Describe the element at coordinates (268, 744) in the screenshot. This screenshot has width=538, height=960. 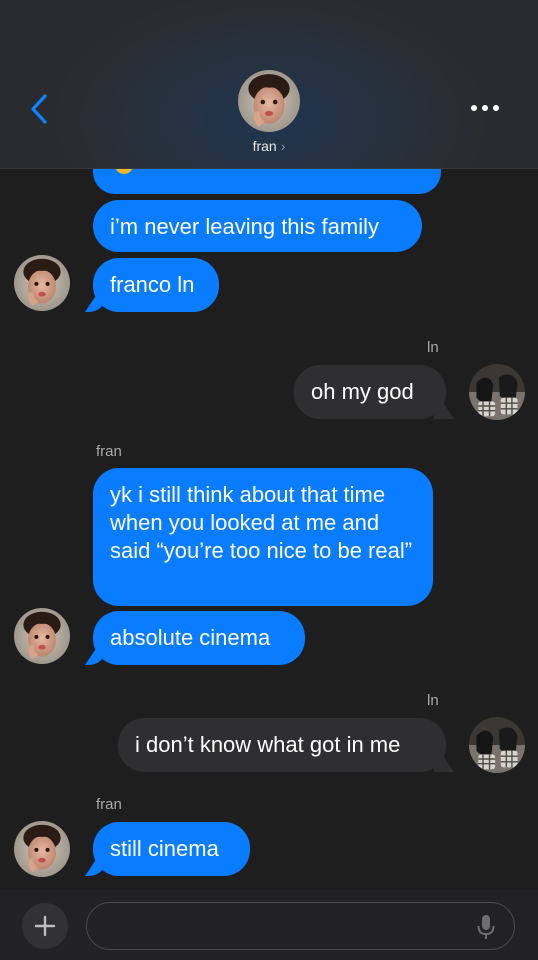
I see `message-text: i don’t know what got in me` at that location.